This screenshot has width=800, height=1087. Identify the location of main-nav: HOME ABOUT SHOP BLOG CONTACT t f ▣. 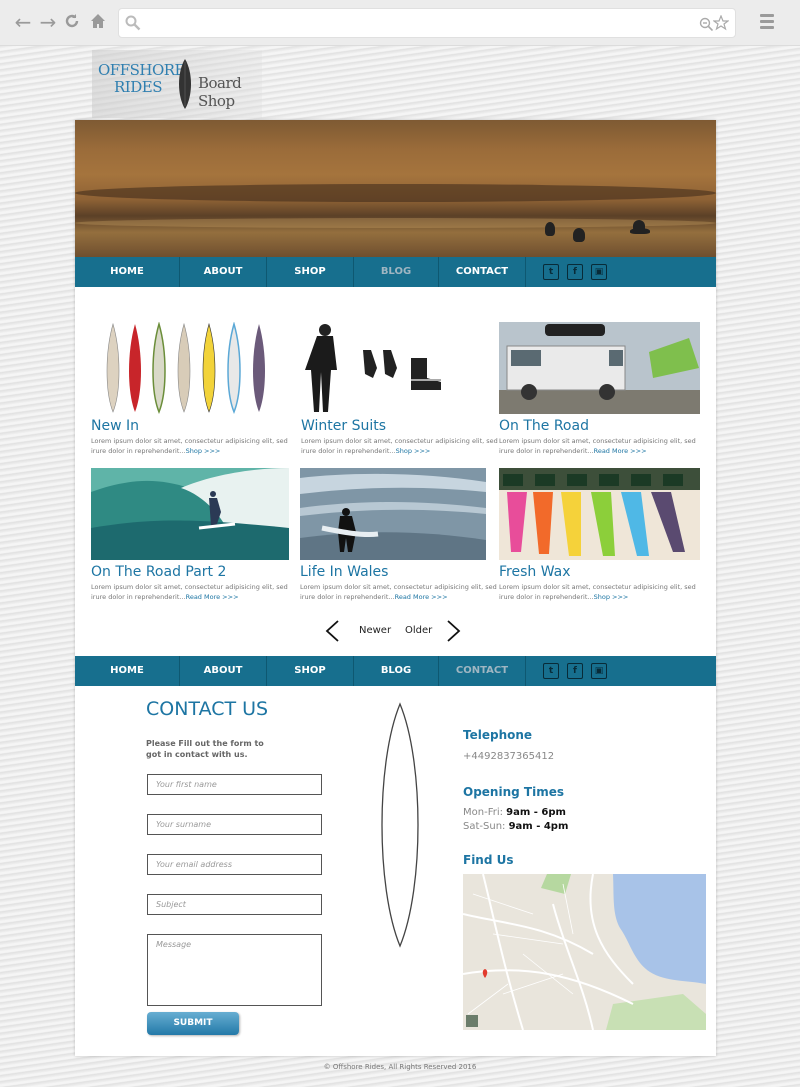
(395, 272).